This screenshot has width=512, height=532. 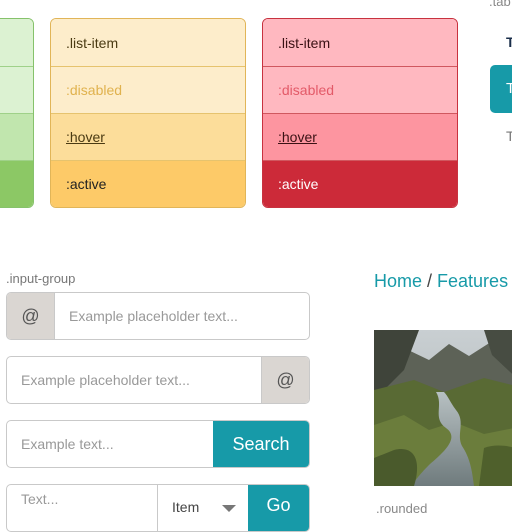 I want to click on breadcrumb-link-features: Features, so click(x=472, y=281).